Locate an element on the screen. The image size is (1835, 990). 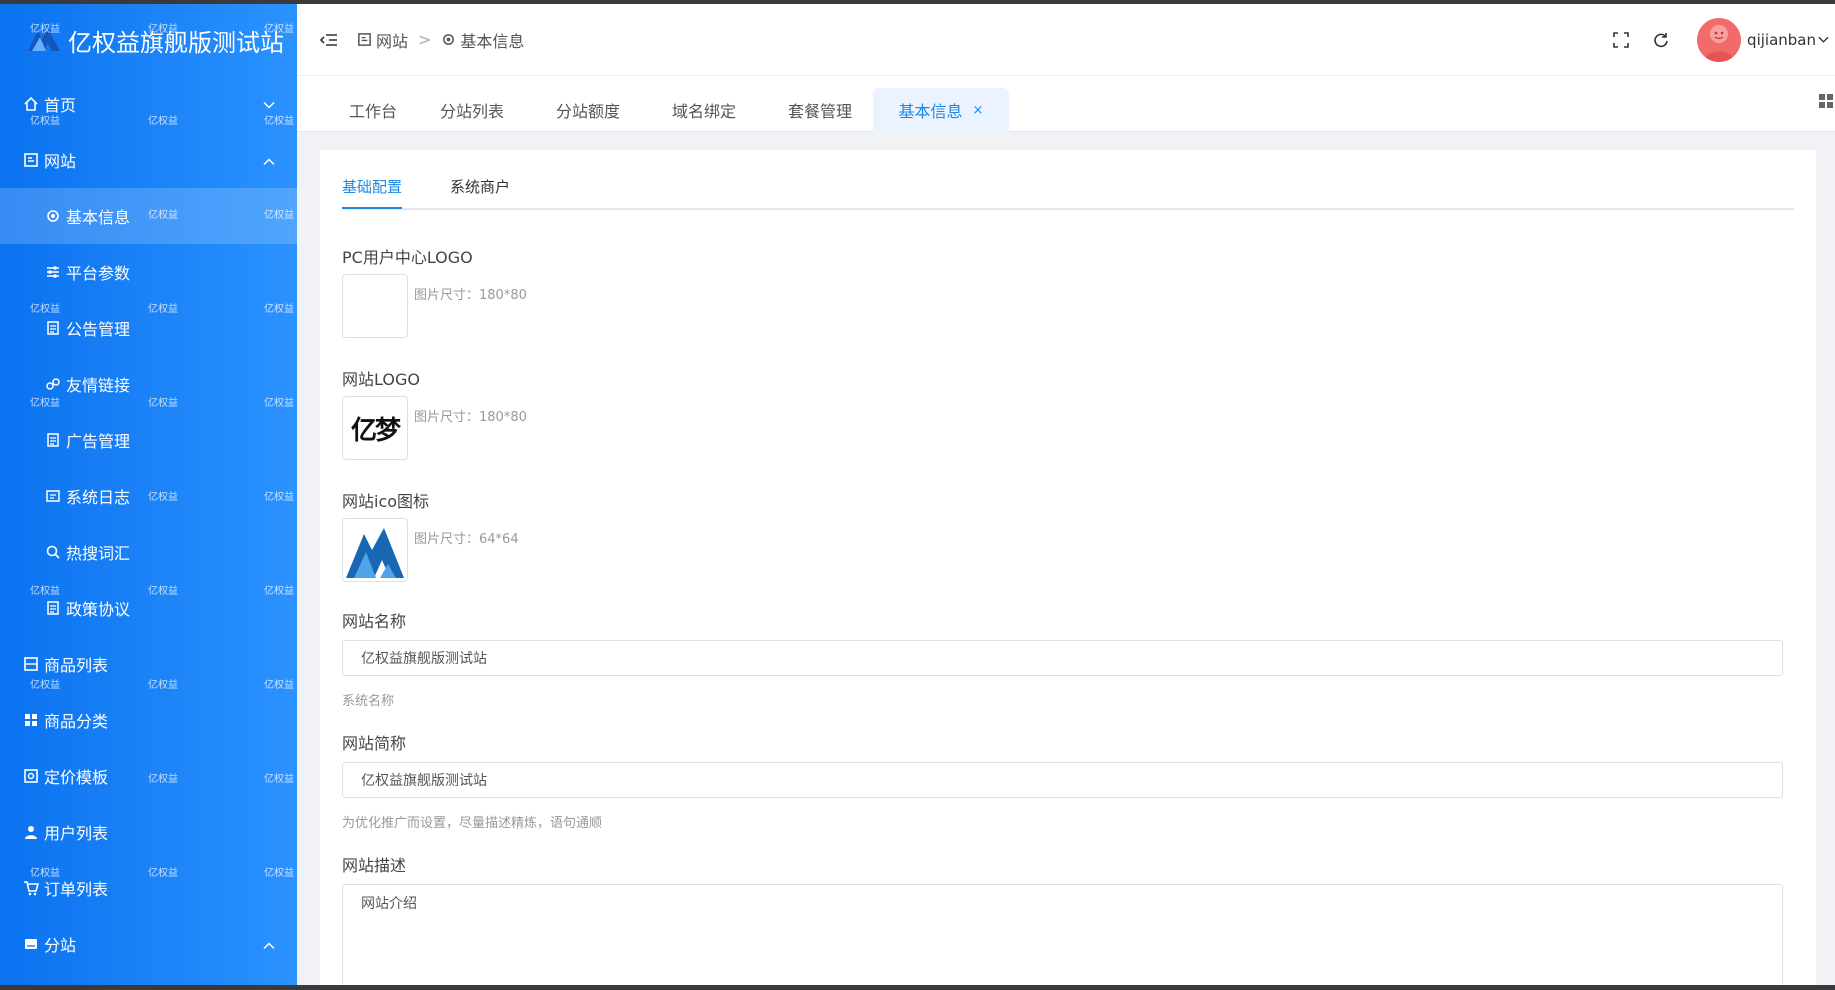
sidebar-item-label: 商品列表 is located at coordinates (76, 665).